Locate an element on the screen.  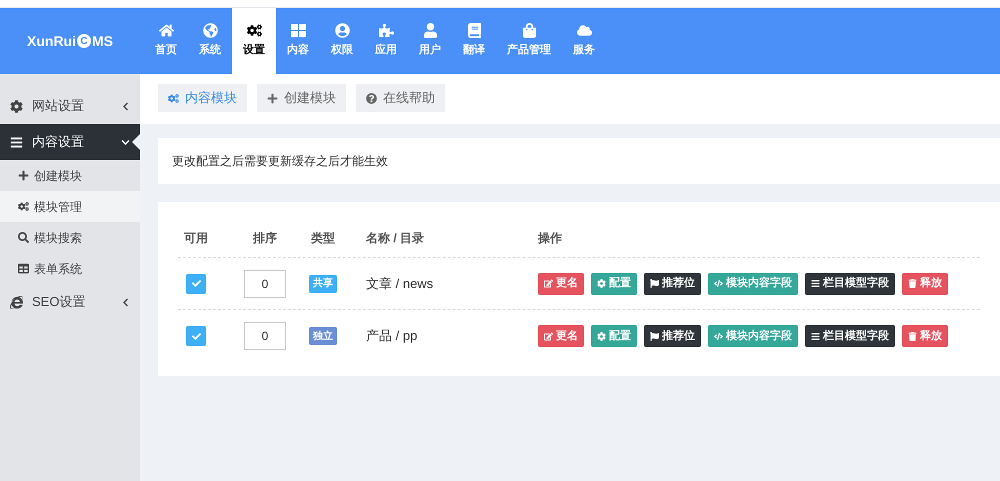
sidebar-subitem: 表单系统 is located at coordinates (70, 268).